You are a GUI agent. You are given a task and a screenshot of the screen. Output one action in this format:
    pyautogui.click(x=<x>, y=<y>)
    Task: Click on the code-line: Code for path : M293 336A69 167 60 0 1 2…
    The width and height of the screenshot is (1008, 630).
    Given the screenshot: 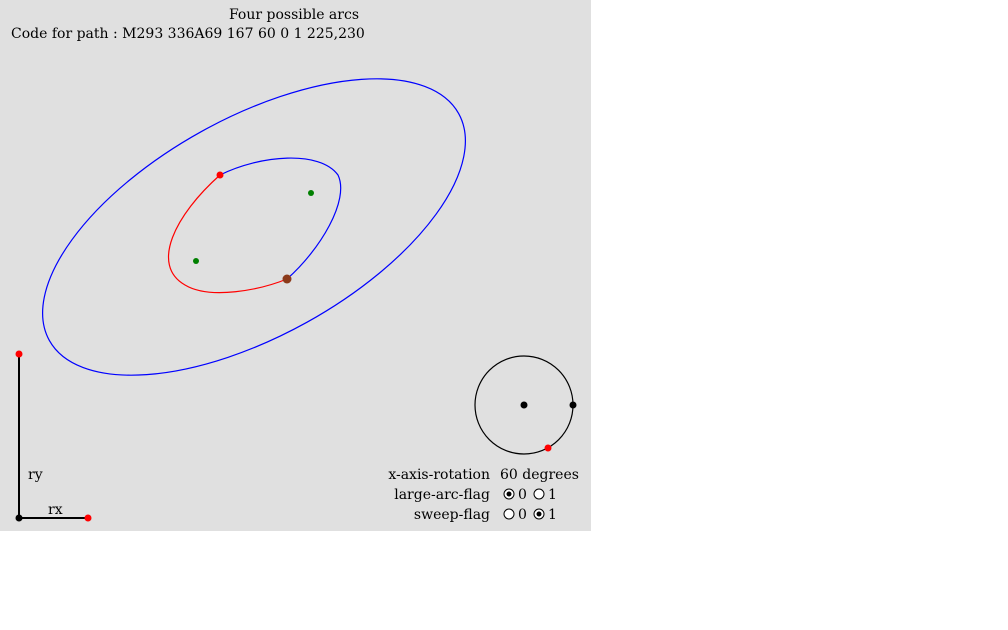 What is the action you would take?
    pyautogui.click(x=188, y=34)
    